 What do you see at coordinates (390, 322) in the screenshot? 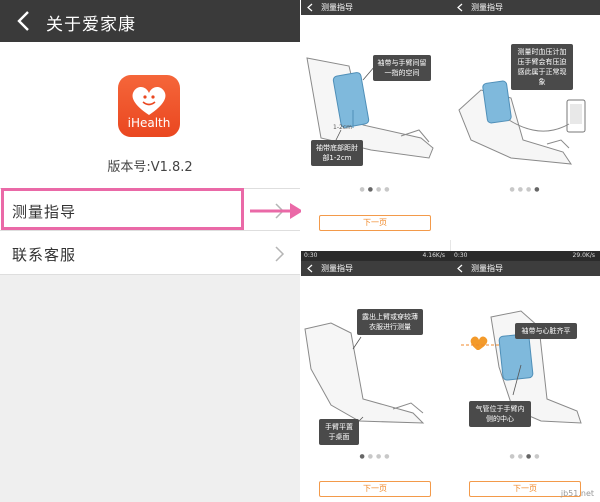
I see `callout-expose-arm: 露出上臂或穿较薄衣服进行测量` at bounding box center [390, 322].